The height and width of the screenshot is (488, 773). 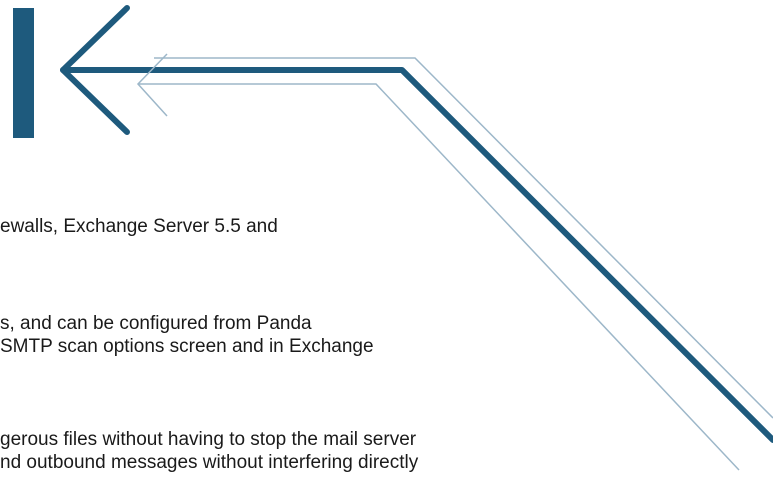 I want to click on body-text-line-1: ewalls, Exchange Server 5.5 and, so click(x=139, y=226).